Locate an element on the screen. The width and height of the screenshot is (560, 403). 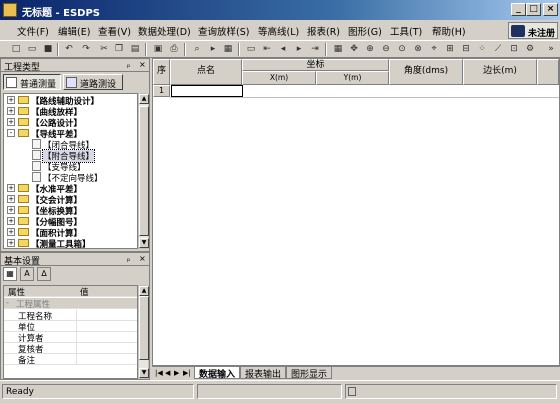
point-icon: ⁘ is located at coordinates (482, 49).